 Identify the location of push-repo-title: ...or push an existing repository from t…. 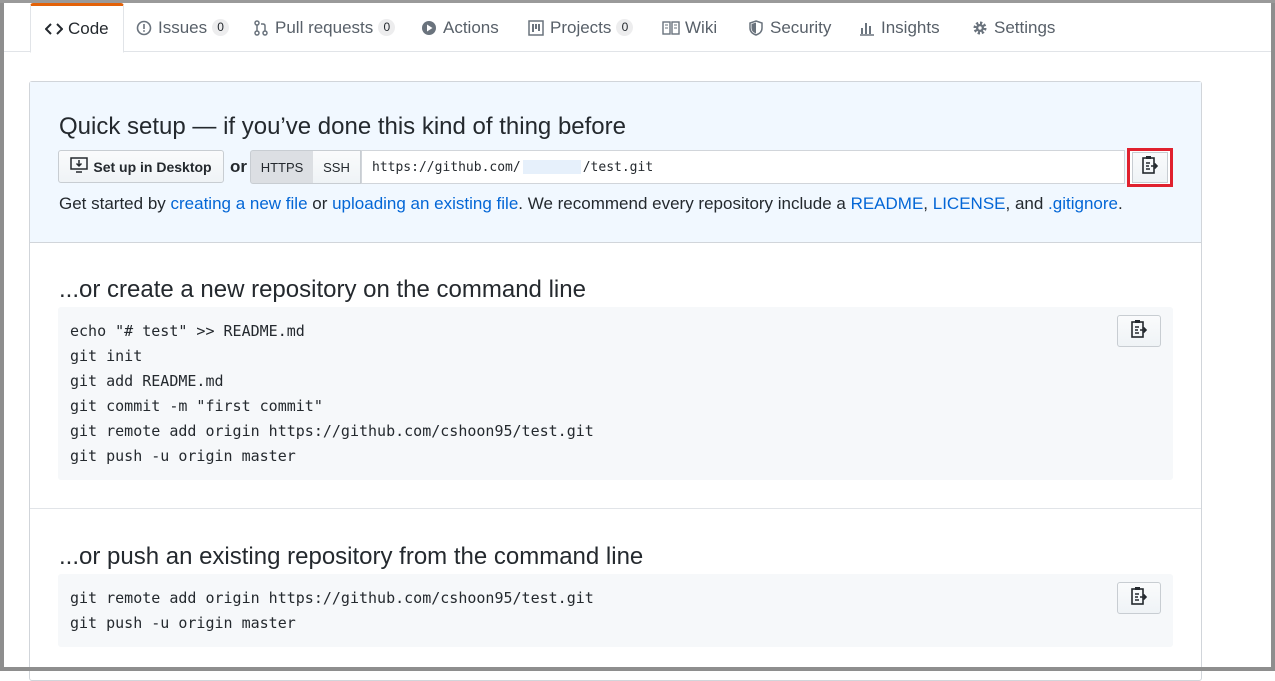
(351, 556).